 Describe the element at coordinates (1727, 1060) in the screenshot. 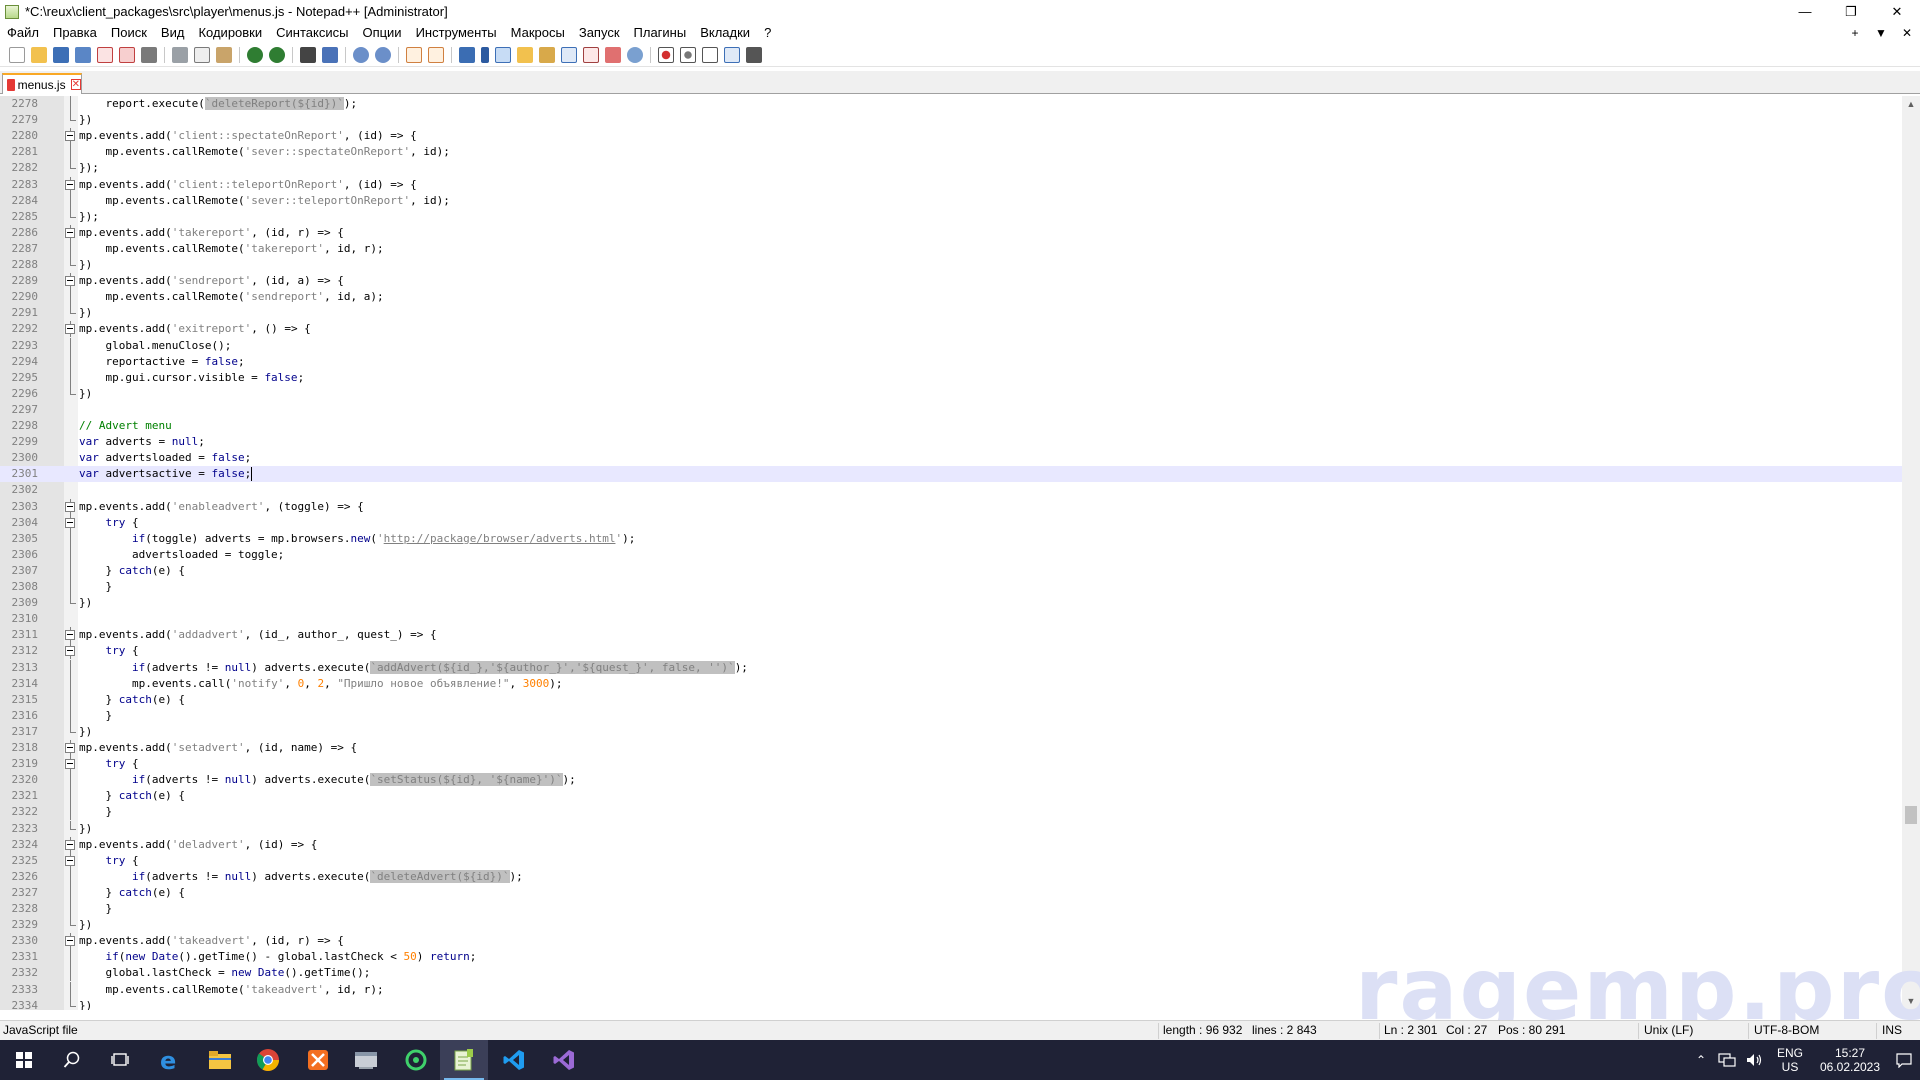

I see `tray-network` at that location.